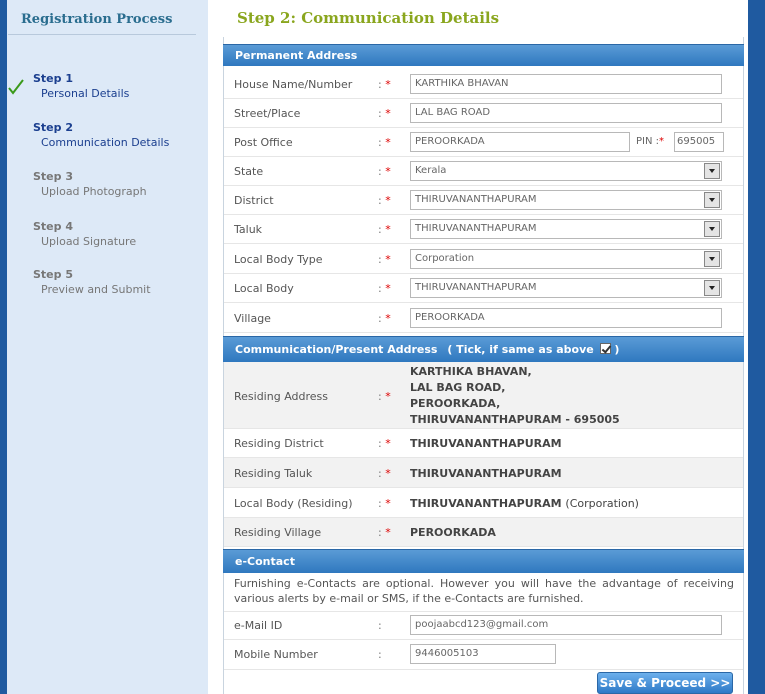  I want to click on residing-taluk-label: Residing Taluk, so click(273, 473).